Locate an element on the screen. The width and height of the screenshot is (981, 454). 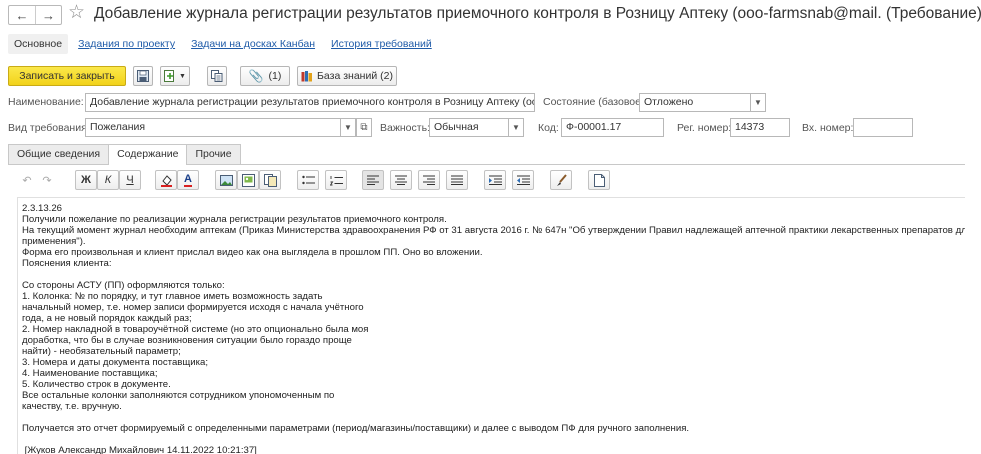
tab-project-tasks: Задания по проекту is located at coordinates (126, 44).